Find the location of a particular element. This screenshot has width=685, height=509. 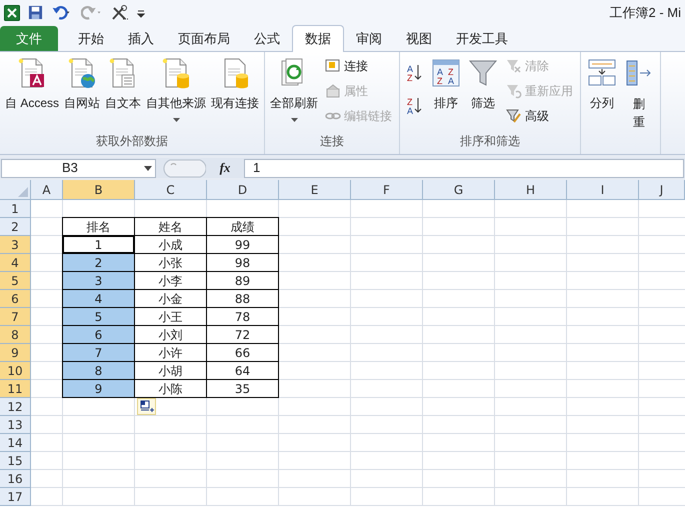

ribbon-tab: 开始 is located at coordinates (91, 38).